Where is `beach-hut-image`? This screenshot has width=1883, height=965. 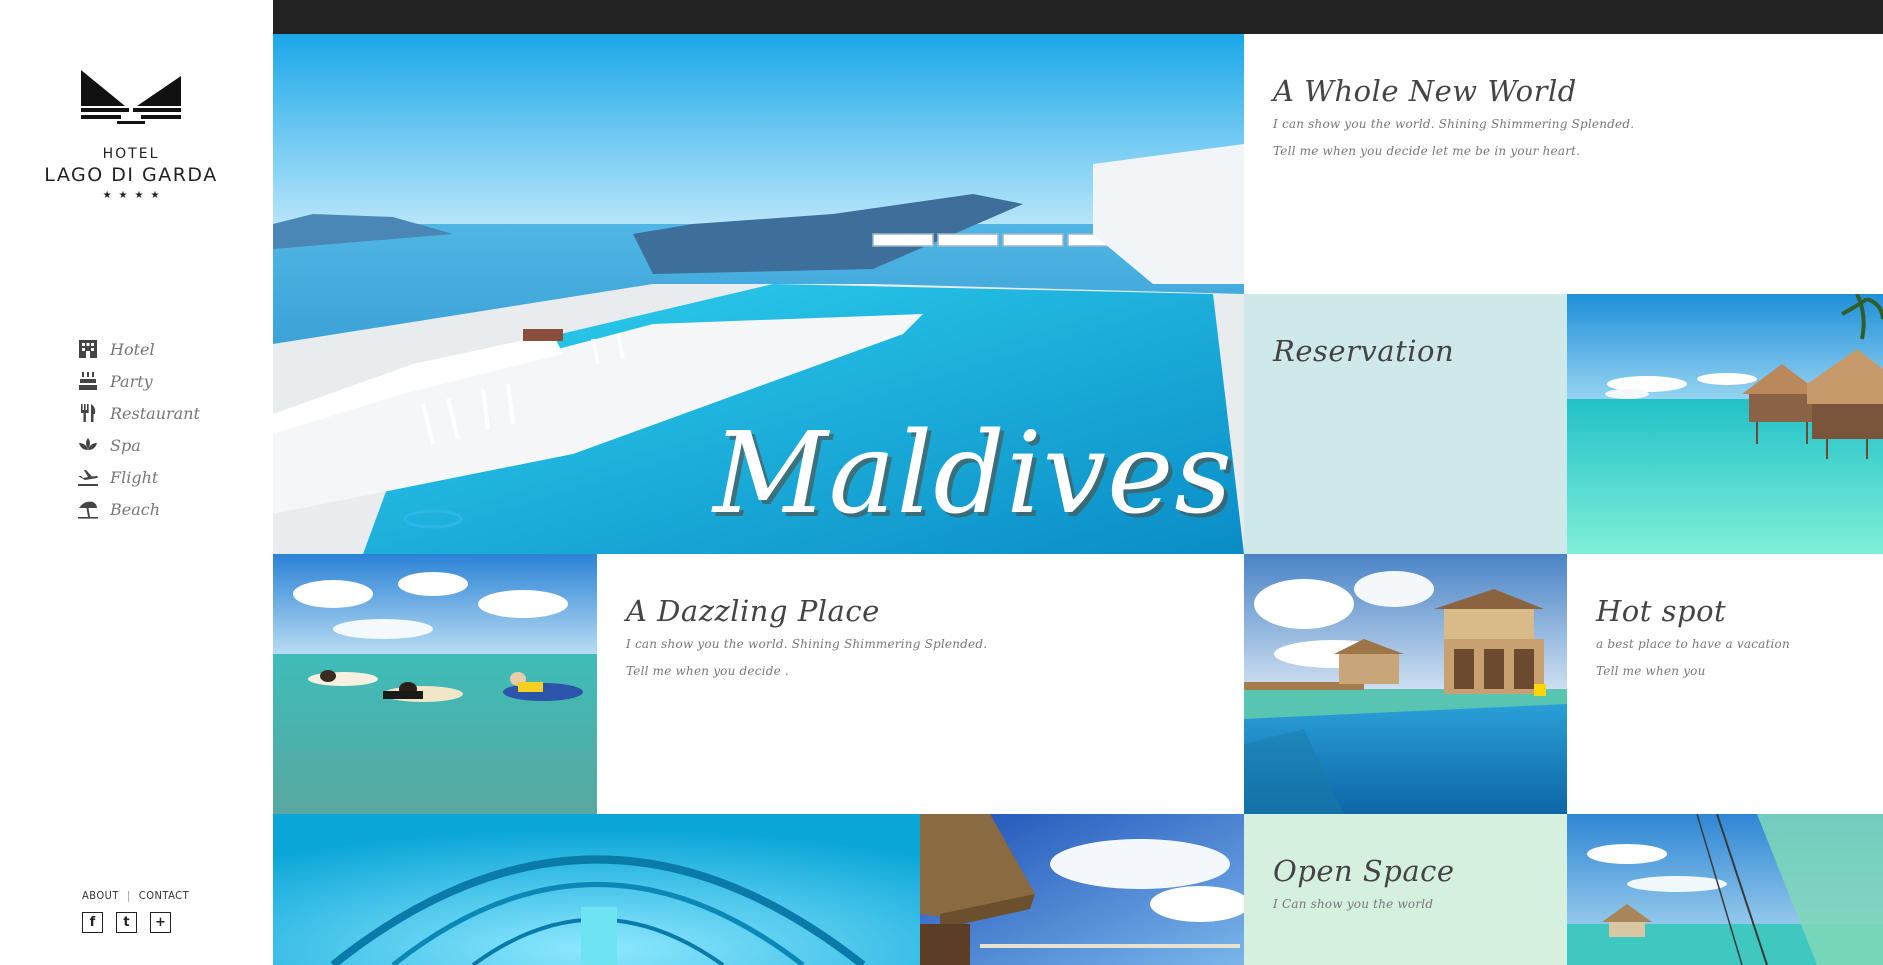 beach-hut-image is located at coordinates (1725, 889).